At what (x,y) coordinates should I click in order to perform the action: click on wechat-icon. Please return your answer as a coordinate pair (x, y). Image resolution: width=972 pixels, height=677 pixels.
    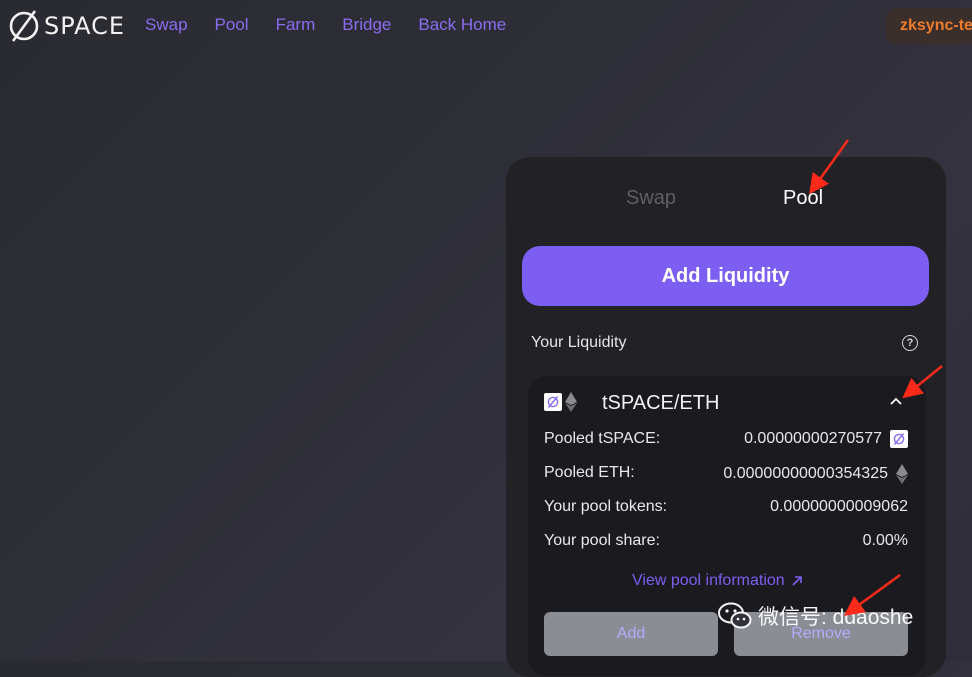
    Looking at the image, I should click on (735, 615).